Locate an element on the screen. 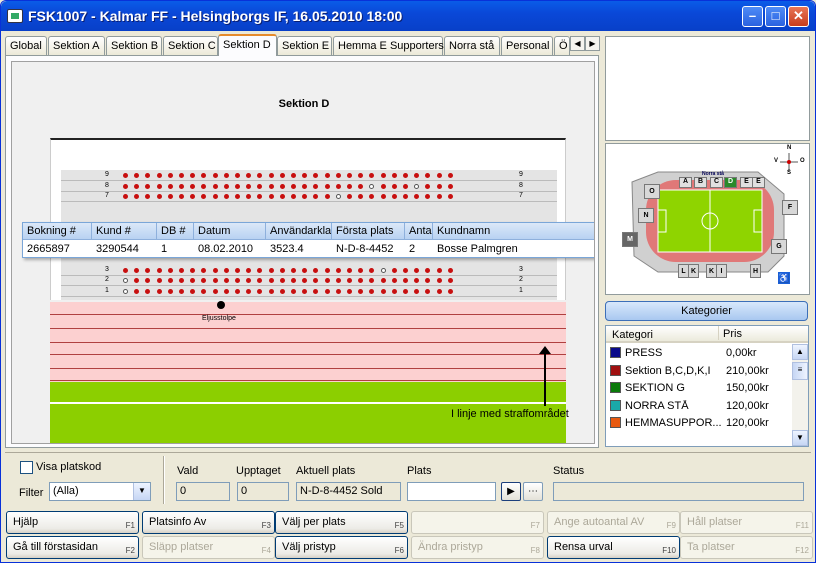  booking-column-header: DB # is located at coordinates (175, 231).